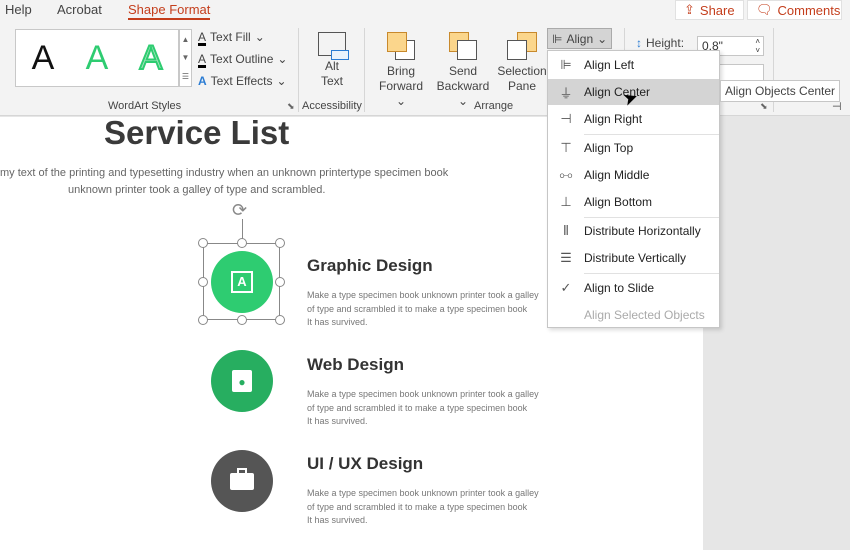  I want to click on text-outline-button: A Text Outline ⌄, so click(242, 59).